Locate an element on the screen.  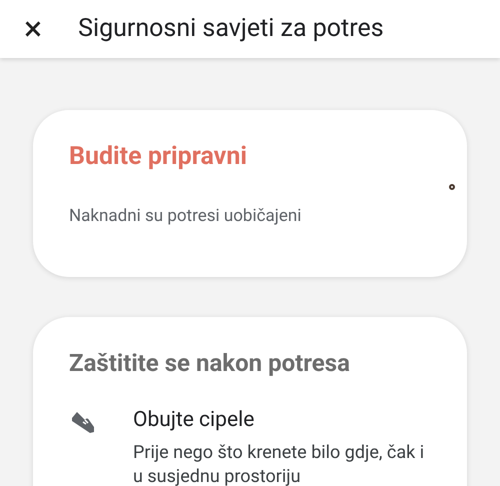
tip-text: Prije nego što krenete bilo gdje, čak i u susjednu prostoriju is located at coordinates (279, 463).